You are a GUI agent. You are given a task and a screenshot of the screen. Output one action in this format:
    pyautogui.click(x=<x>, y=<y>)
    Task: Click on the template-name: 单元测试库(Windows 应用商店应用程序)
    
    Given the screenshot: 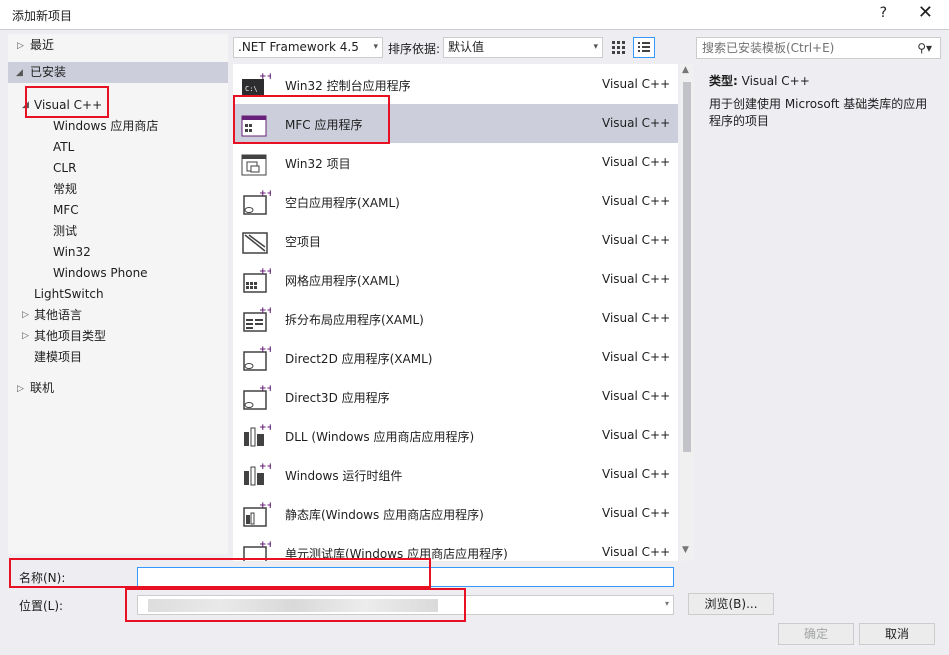 What is the action you would take?
    pyautogui.click(x=396, y=554)
    